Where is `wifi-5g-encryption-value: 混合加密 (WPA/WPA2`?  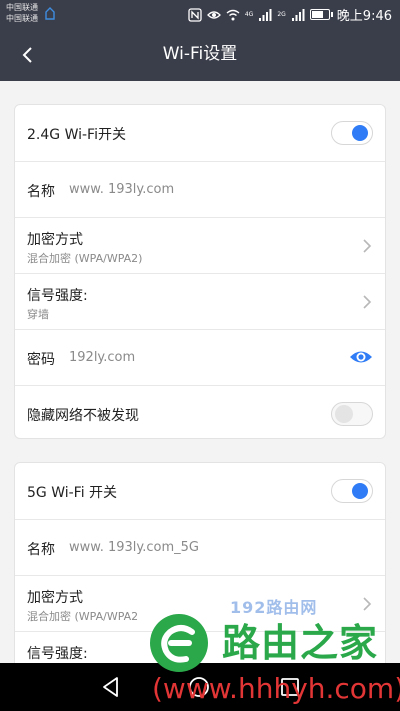
wifi-5g-encryption-value: 混合加密 (WPA/WPA2 is located at coordinates (83, 616).